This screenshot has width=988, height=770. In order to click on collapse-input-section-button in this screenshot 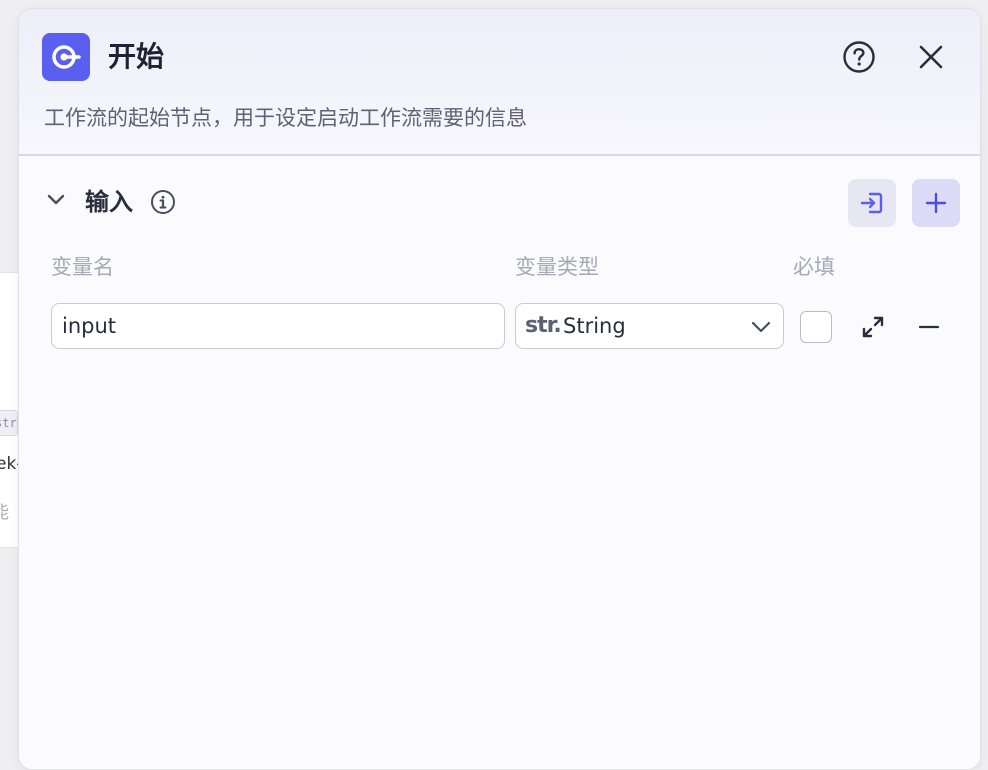, I will do `click(56, 200)`.